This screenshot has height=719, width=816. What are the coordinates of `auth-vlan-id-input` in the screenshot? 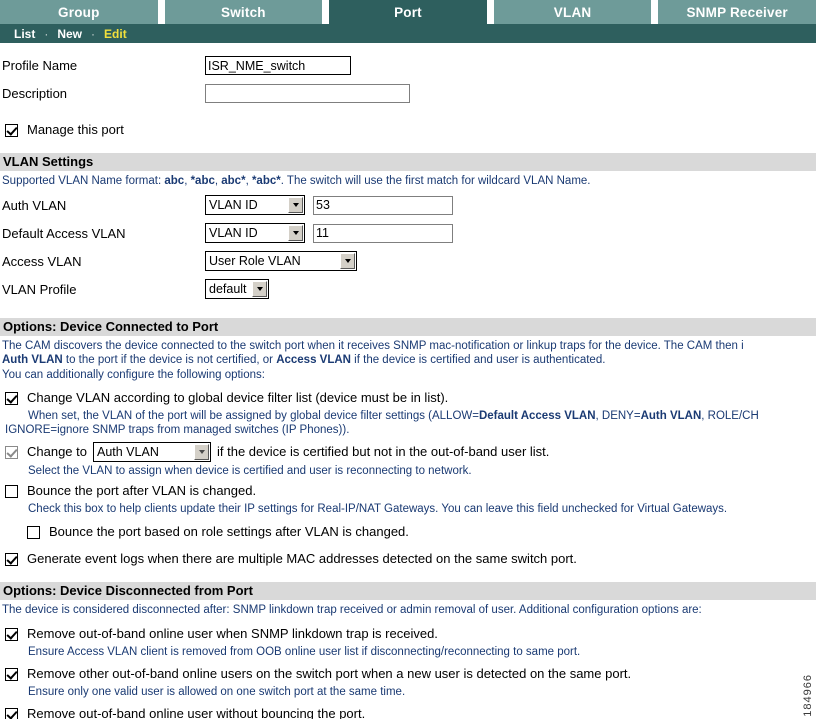 It's located at (383, 205).